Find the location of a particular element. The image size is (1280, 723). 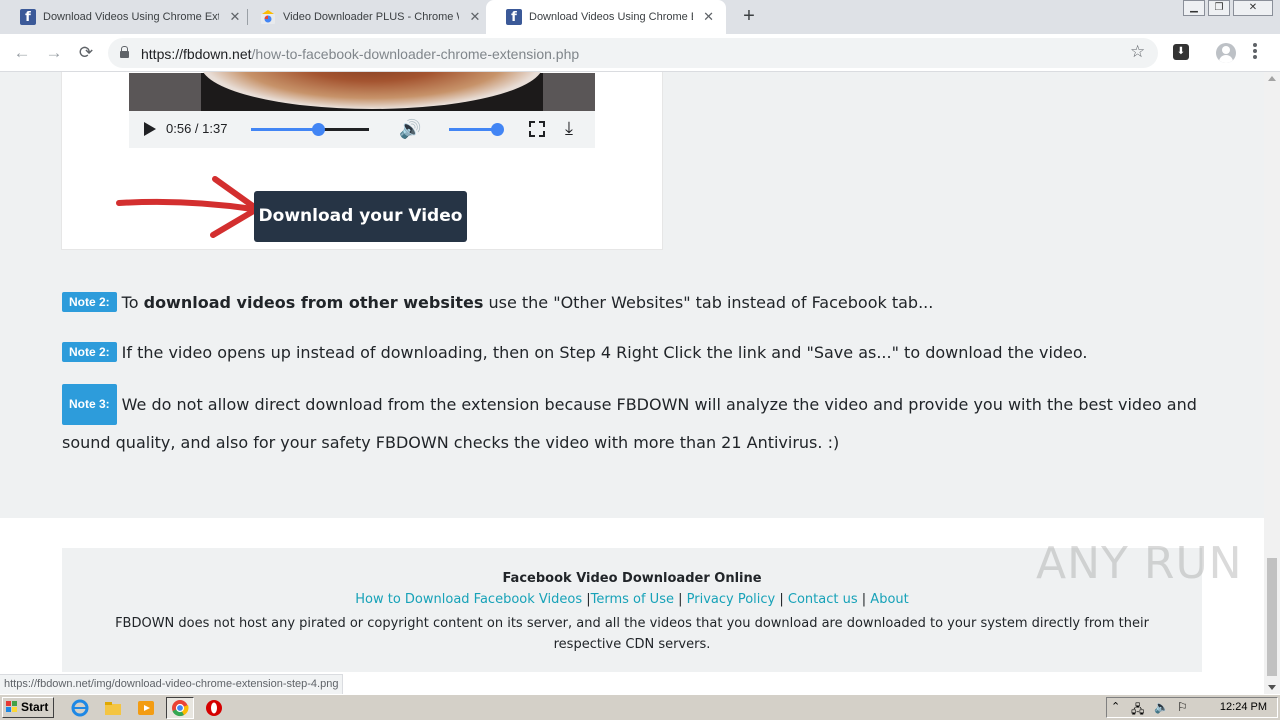

minimize-window-button: ▁ is located at coordinates (1194, 8).